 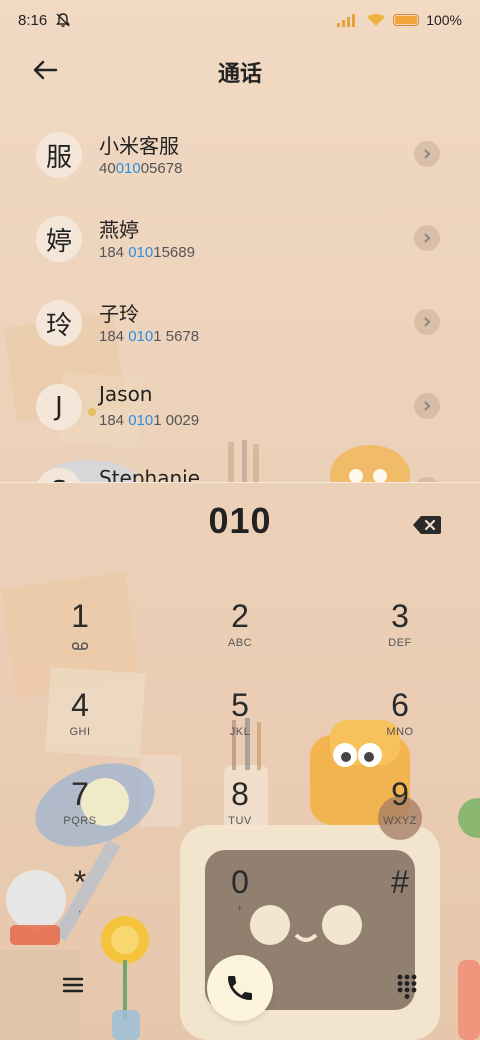 What do you see at coordinates (73, 985) in the screenshot?
I see `menu-icon` at bounding box center [73, 985].